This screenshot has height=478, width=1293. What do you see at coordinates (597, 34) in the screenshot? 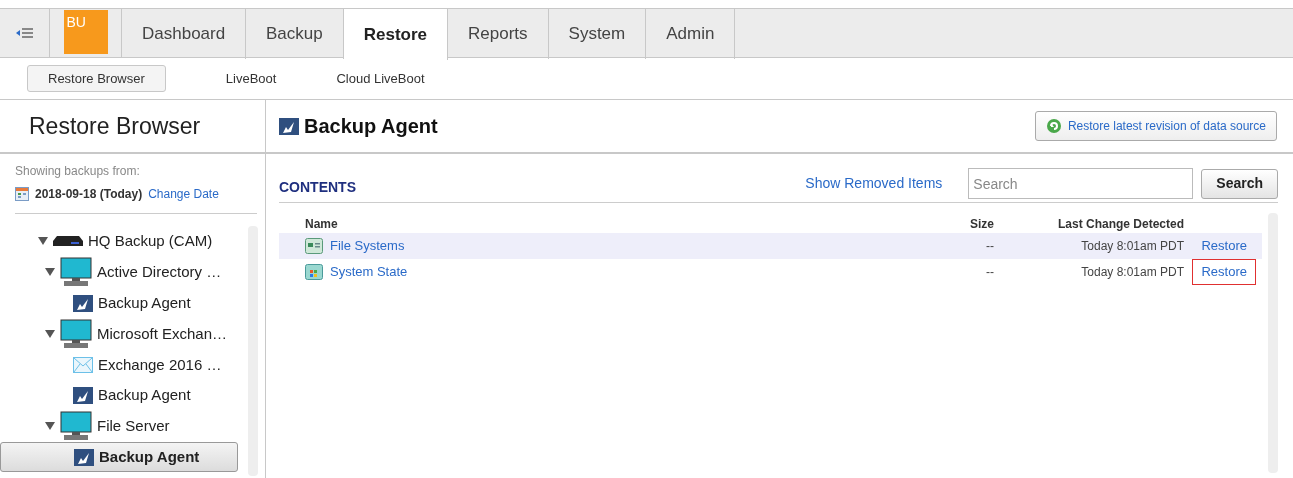
I see `nav-tab: System` at bounding box center [597, 34].